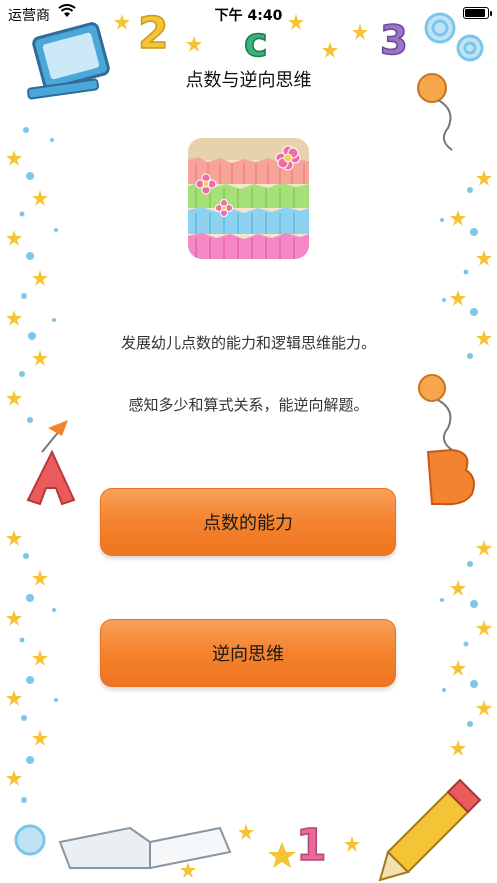 This screenshot has height=883, width=497. Describe the element at coordinates (248, 405) in the screenshot. I see `description-line-2: 感知多少和算式关系，能逆向解题。` at that location.